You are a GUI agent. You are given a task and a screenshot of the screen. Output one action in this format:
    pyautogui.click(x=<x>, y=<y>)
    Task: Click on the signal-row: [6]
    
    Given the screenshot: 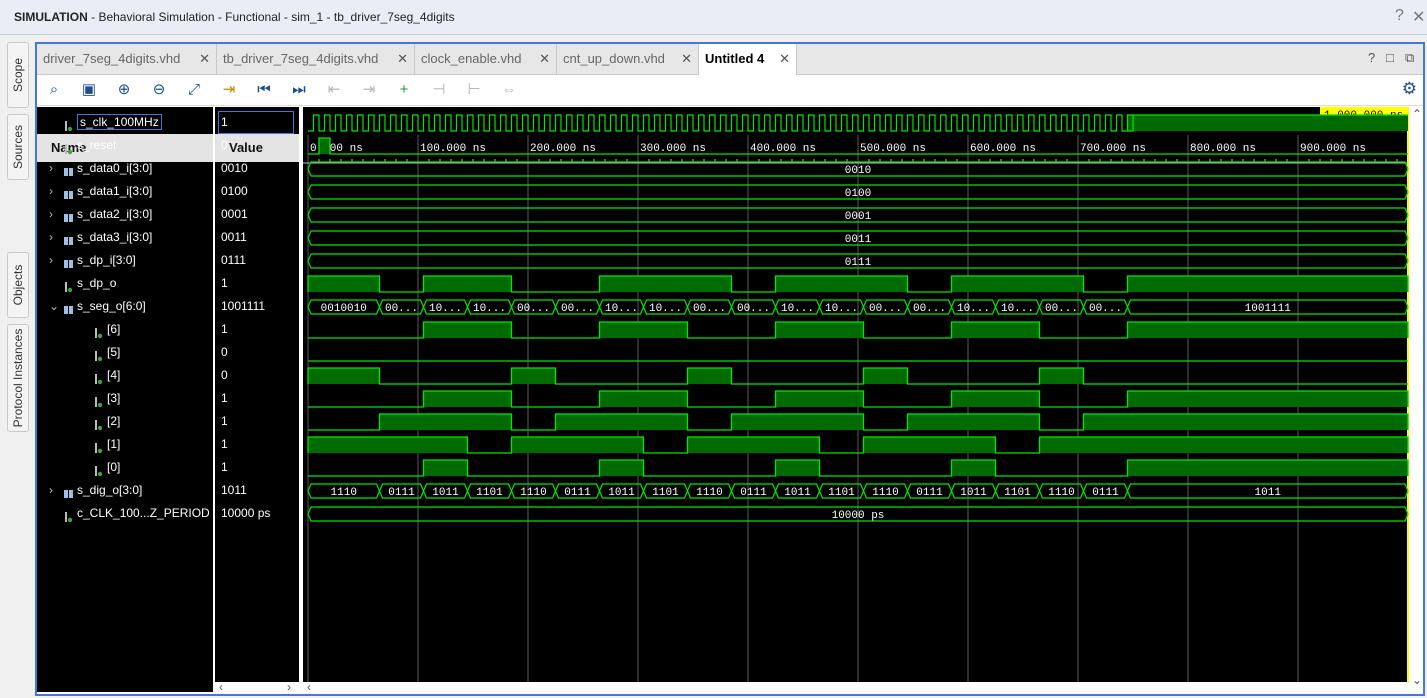 What is the action you would take?
    pyautogui.click(x=78, y=329)
    